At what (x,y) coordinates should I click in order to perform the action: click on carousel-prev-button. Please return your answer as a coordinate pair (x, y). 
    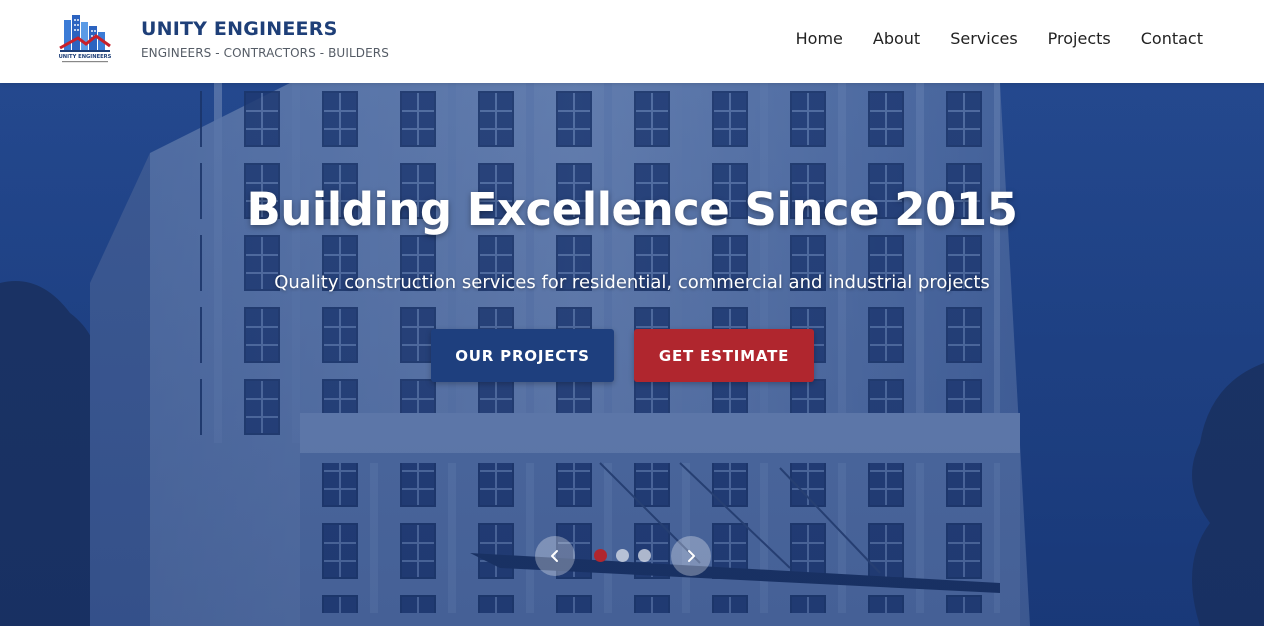
    Looking at the image, I should click on (555, 556).